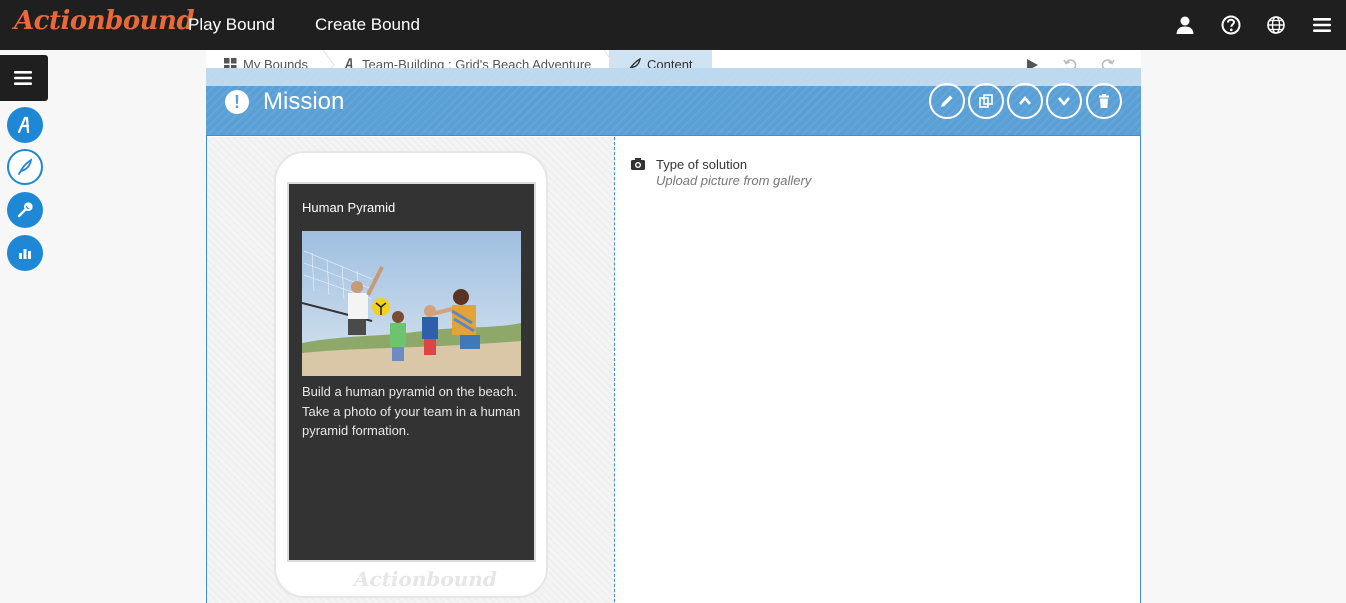  I want to click on phone-brand-logo: Actionbound, so click(425, 579).